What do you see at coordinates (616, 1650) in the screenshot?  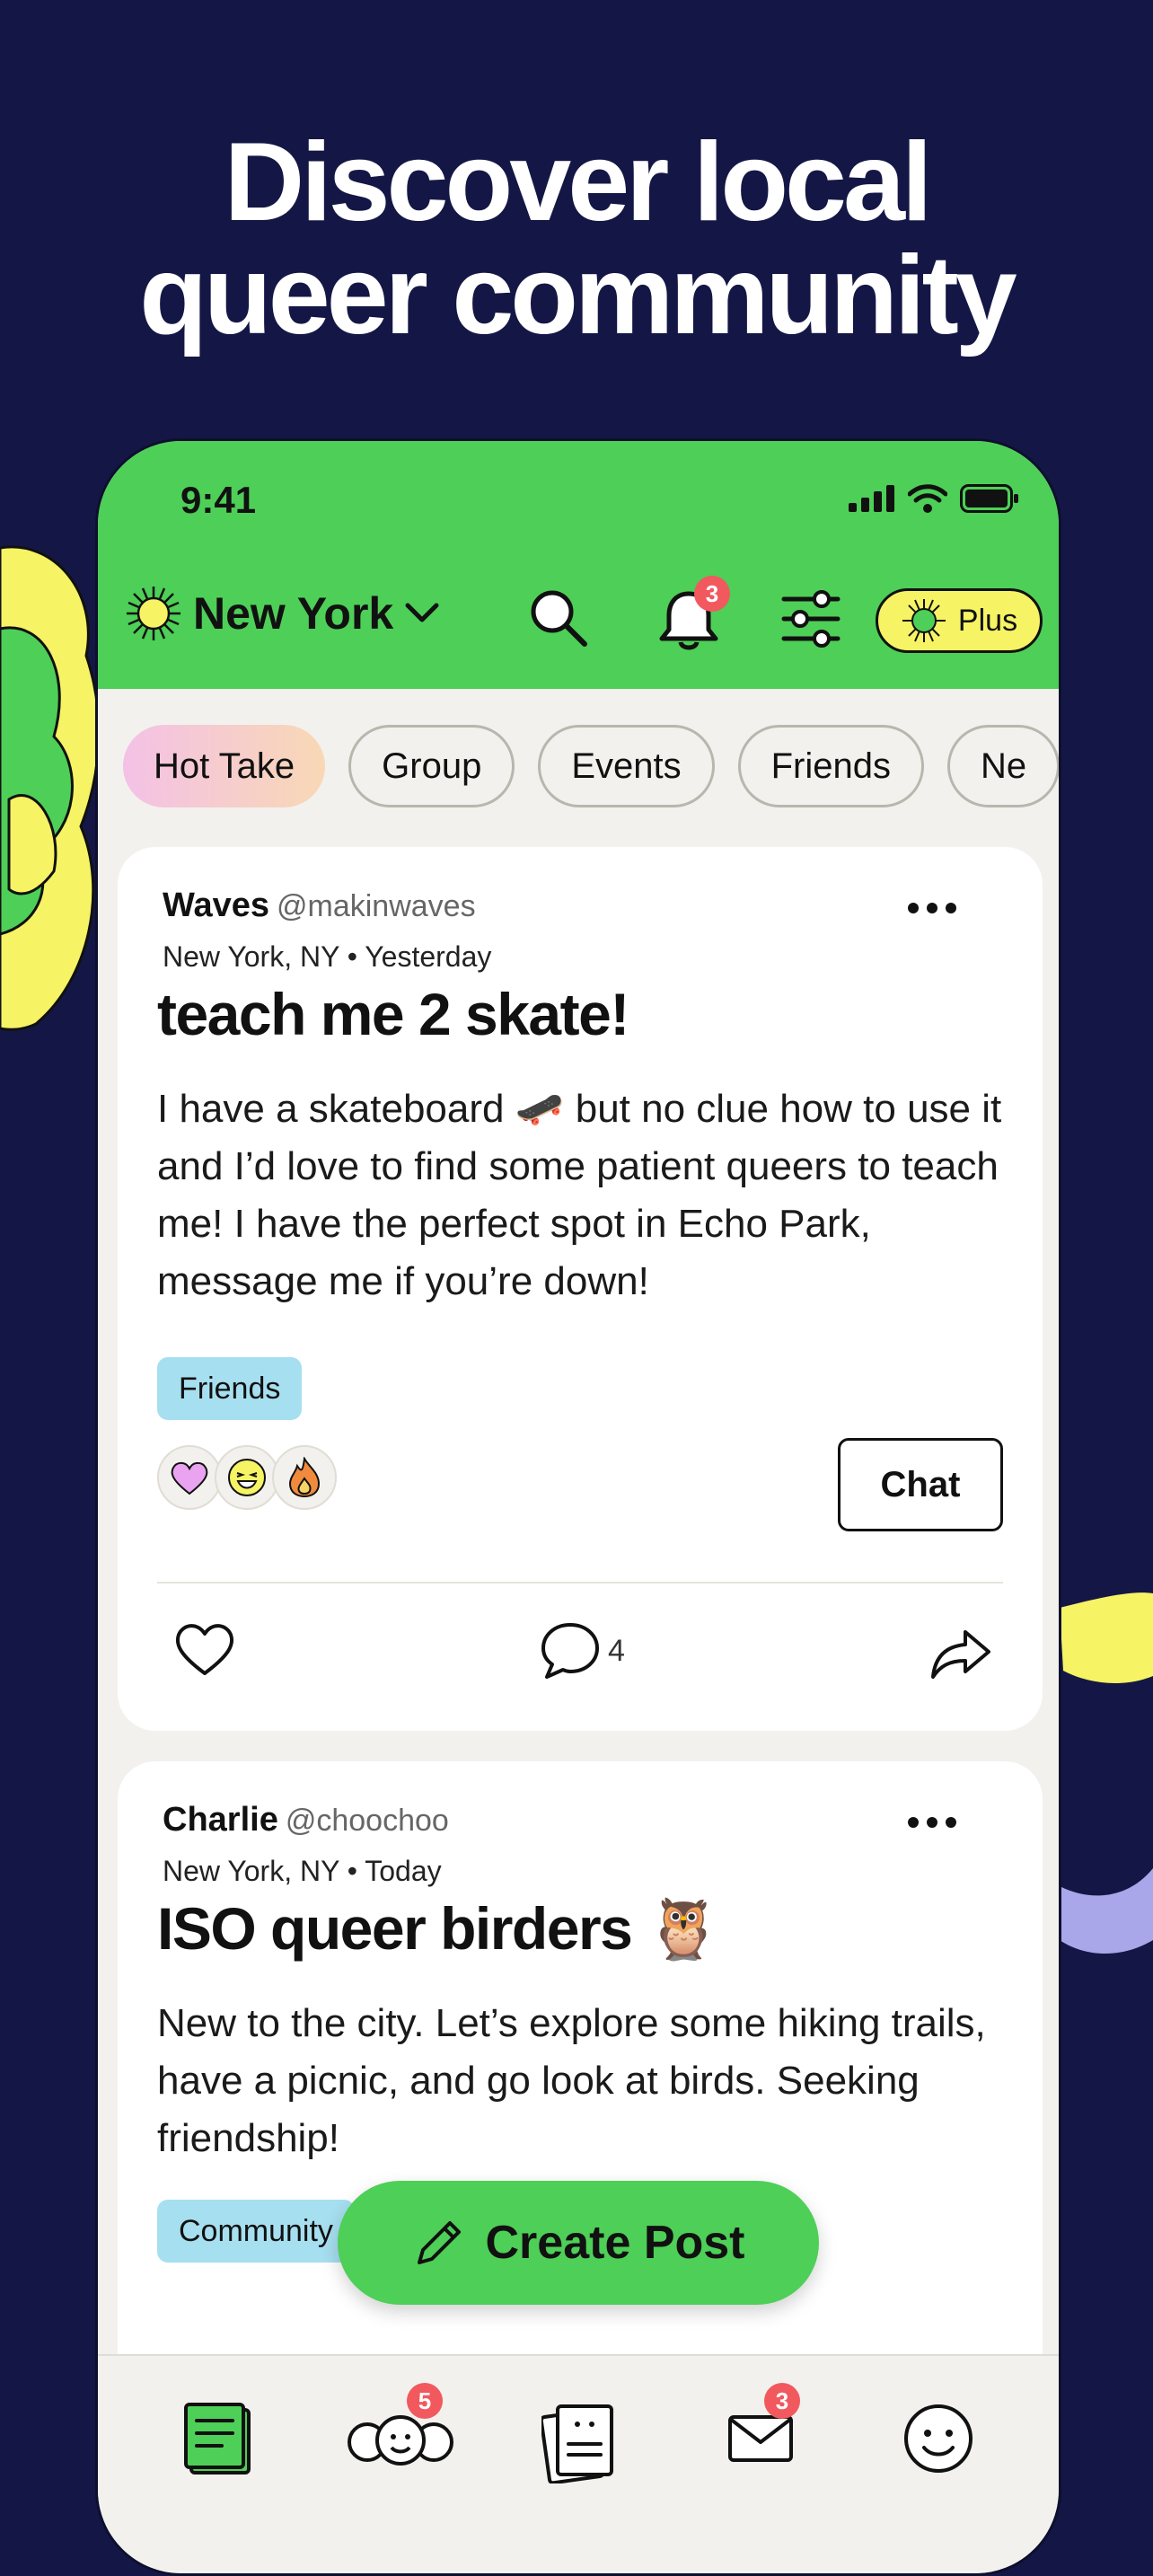 I see `comment-count: 4` at bounding box center [616, 1650].